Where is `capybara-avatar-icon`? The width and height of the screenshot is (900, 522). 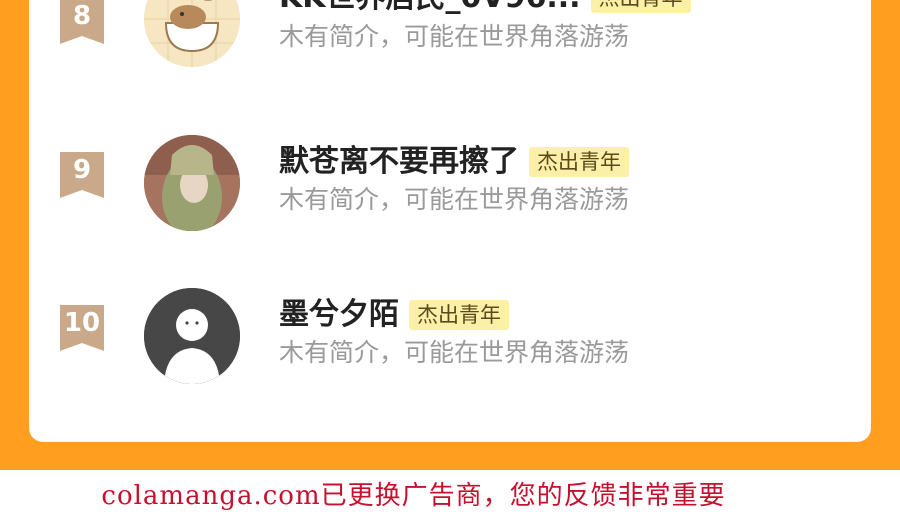
capybara-avatar-icon is located at coordinates (192, 33).